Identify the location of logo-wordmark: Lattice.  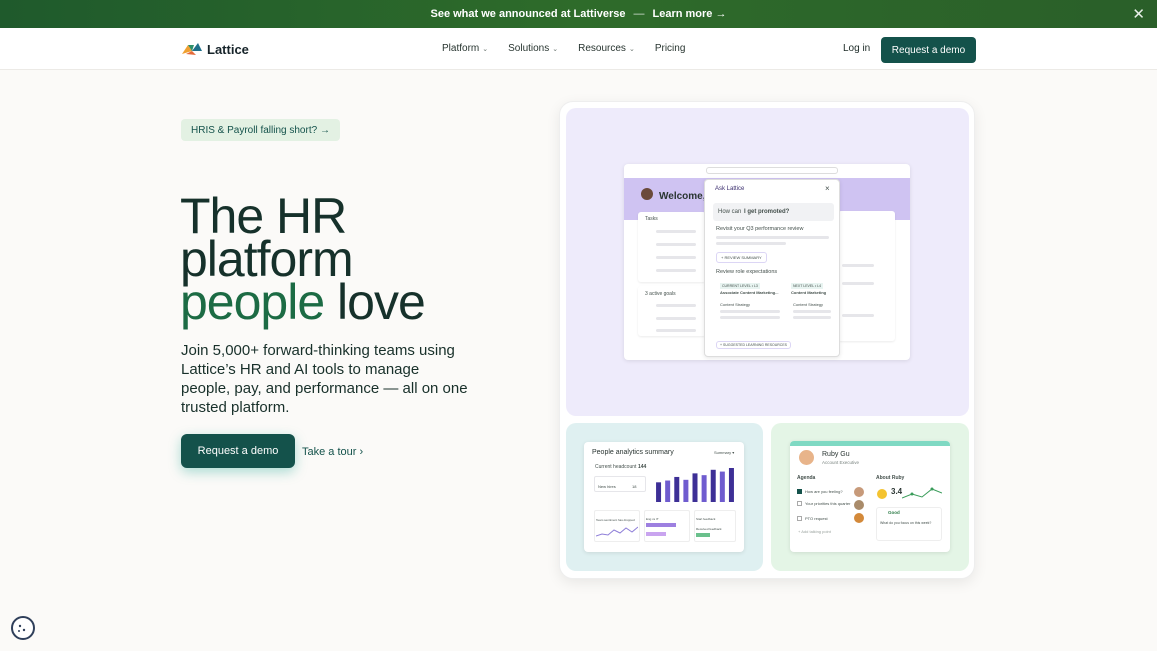
(228, 49).